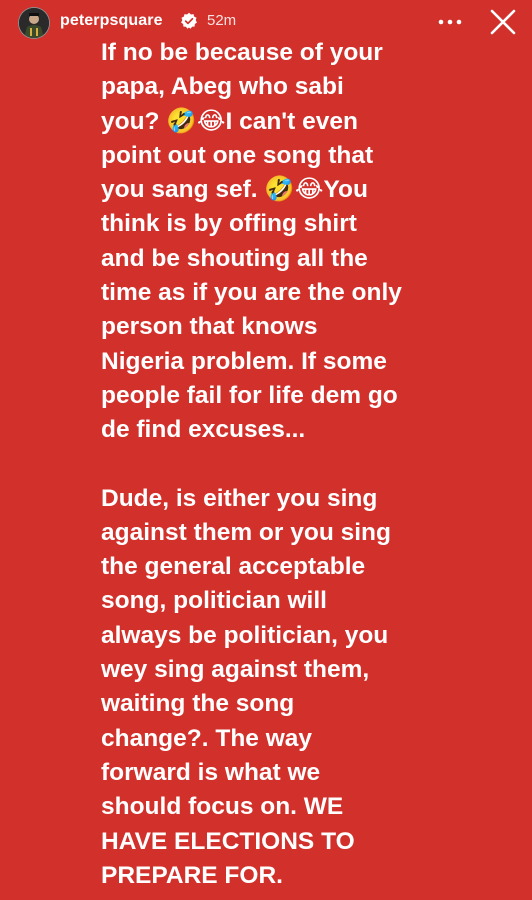 The width and height of the screenshot is (532, 900). What do you see at coordinates (222, 20) in the screenshot?
I see `story-timestamp: 52m` at bounding box center [222, 20].